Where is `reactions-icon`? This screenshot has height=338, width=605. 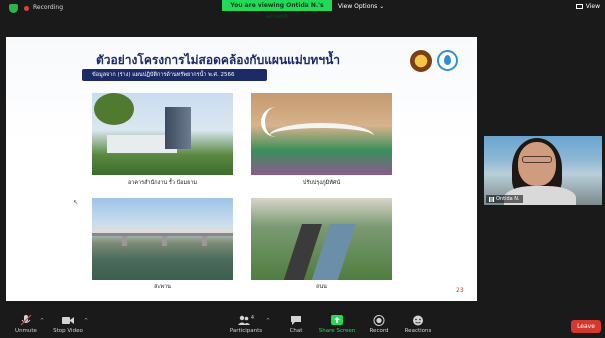
reactions-icon is located at coordinates (418, 320).